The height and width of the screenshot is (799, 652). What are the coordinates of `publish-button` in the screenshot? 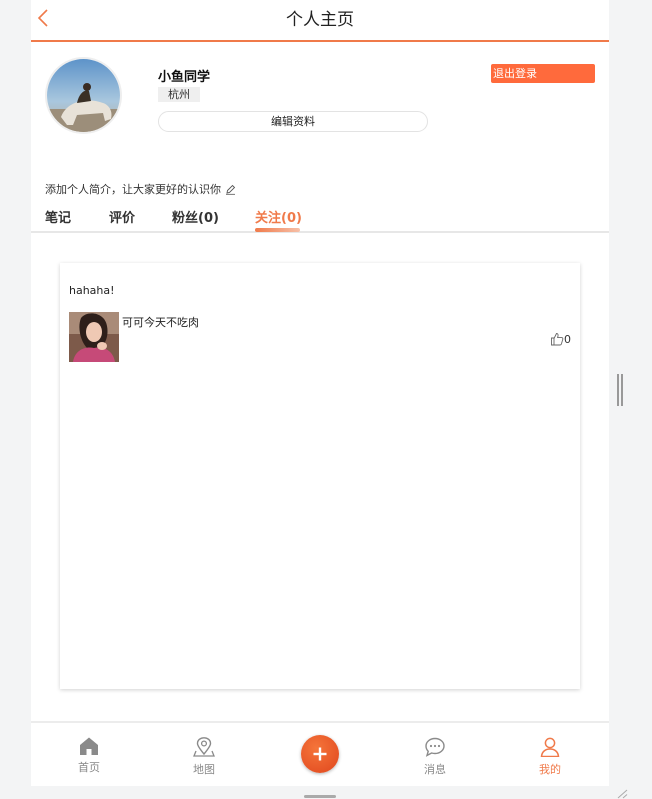 It's located at (320, 754).